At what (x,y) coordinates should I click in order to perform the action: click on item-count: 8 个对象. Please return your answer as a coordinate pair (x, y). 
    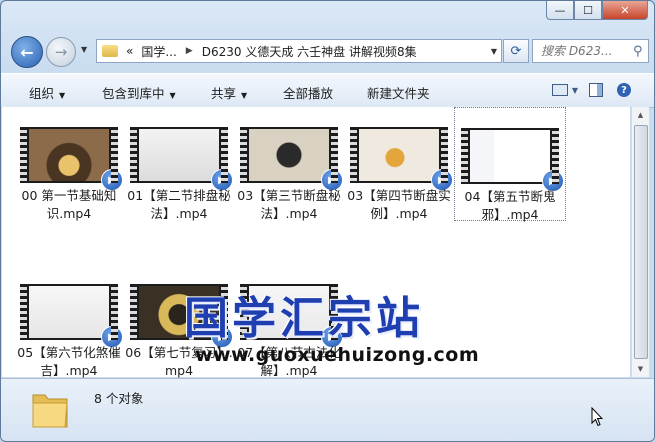
    Looking at the image, I should click on (119, 398).